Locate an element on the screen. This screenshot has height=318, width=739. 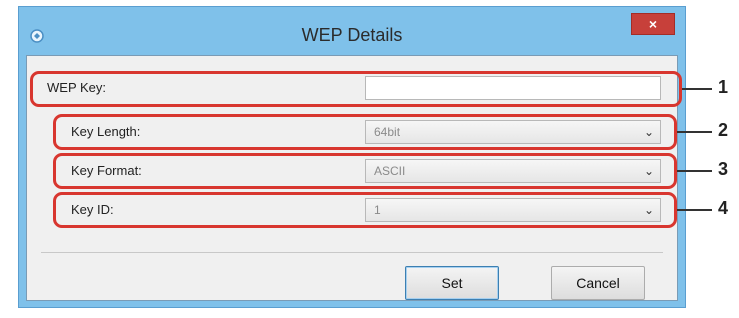
highlight-key-format is located at coordinates (365, 171).